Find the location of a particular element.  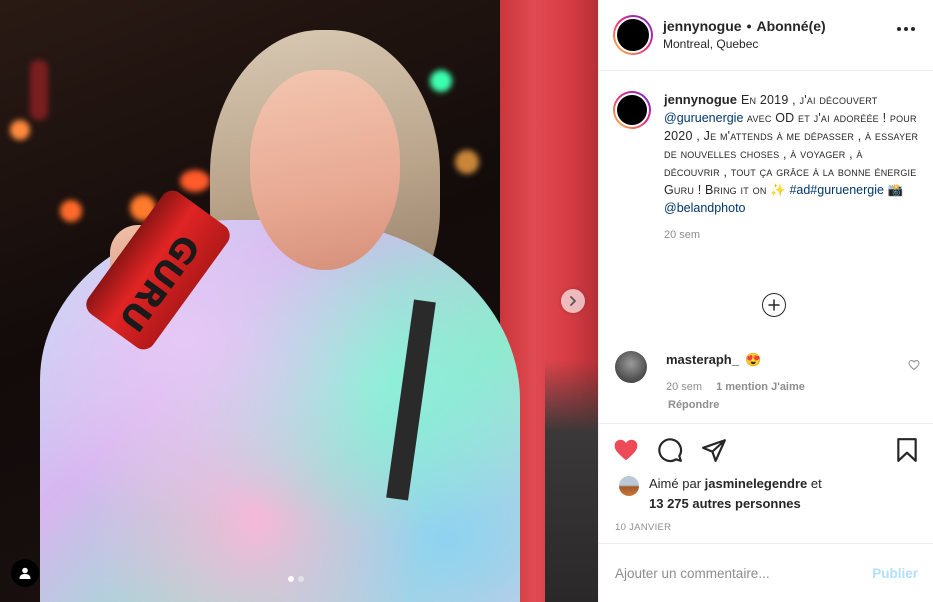

action-bar is located at coordinates (766, 450).